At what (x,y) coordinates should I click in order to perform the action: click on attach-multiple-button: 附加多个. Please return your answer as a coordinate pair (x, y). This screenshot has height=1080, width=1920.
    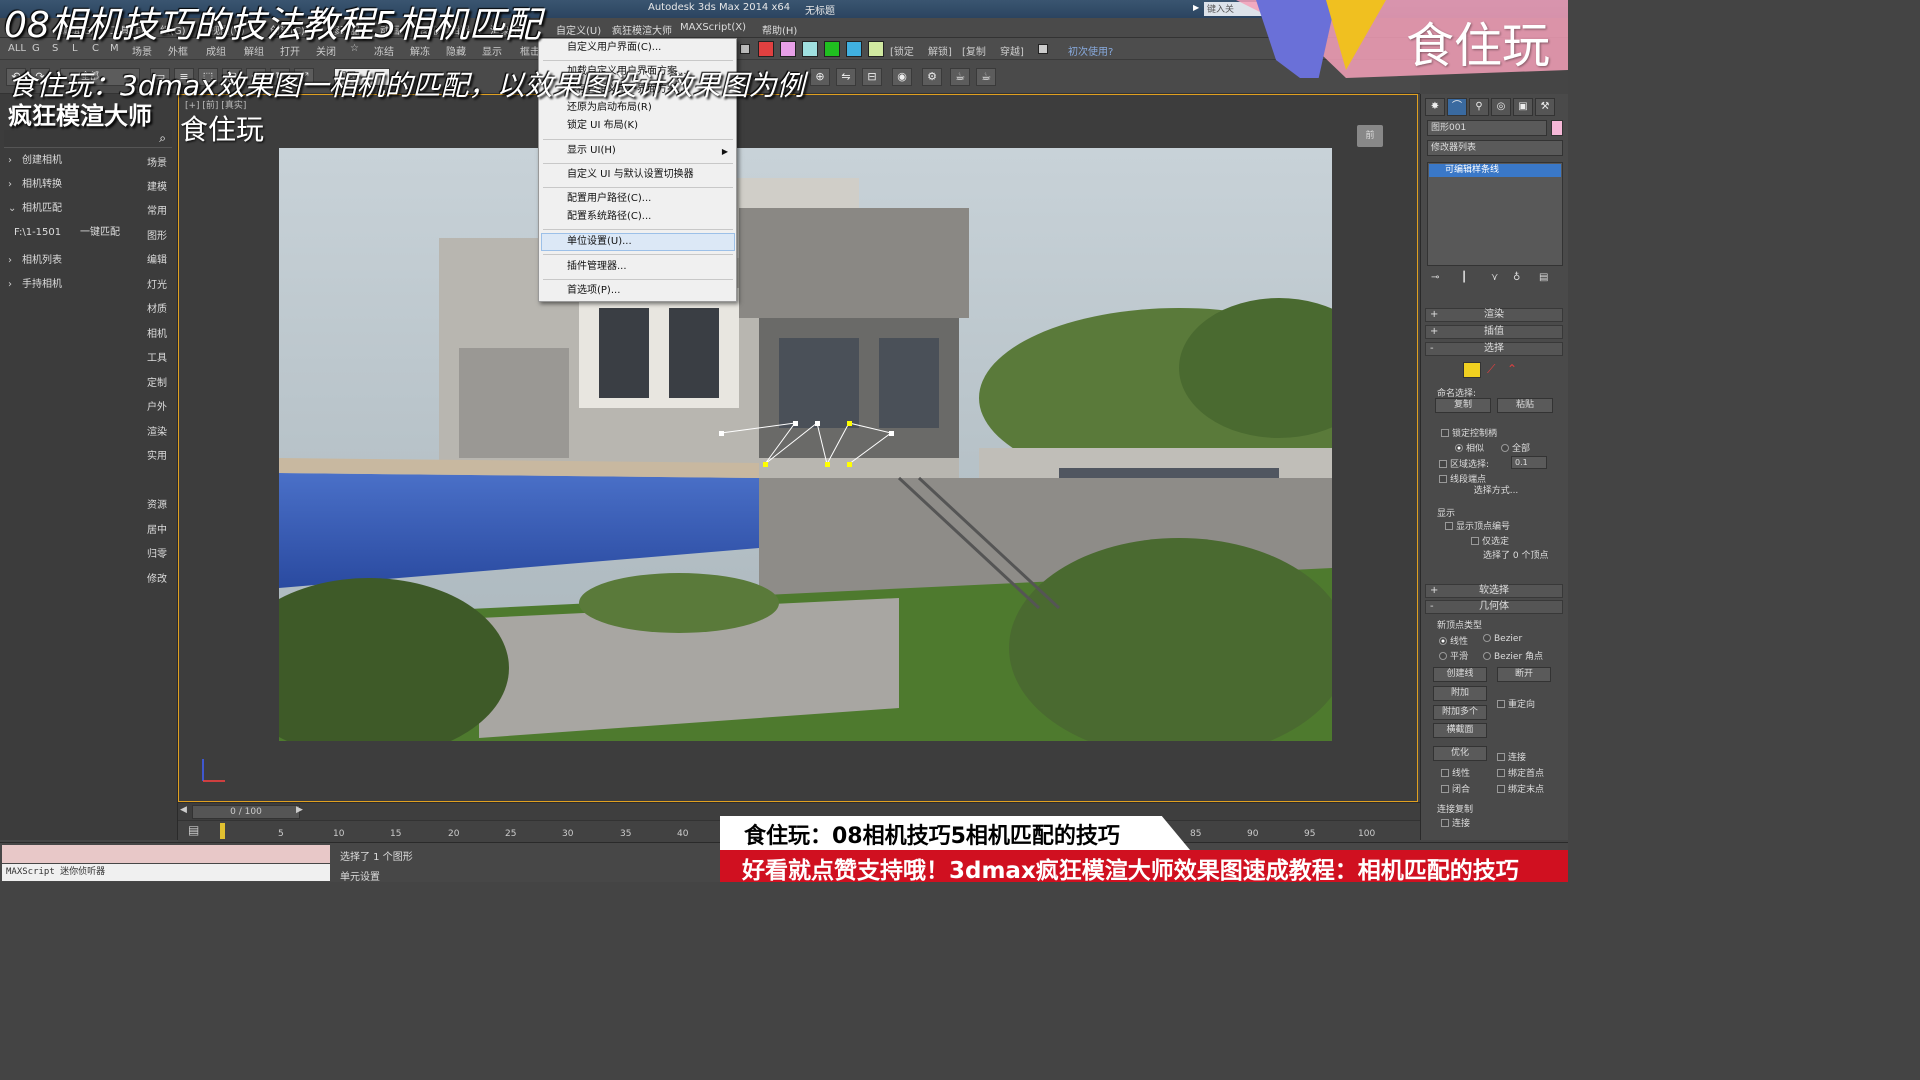
    Looking at the image, I should click on (1460, 712).